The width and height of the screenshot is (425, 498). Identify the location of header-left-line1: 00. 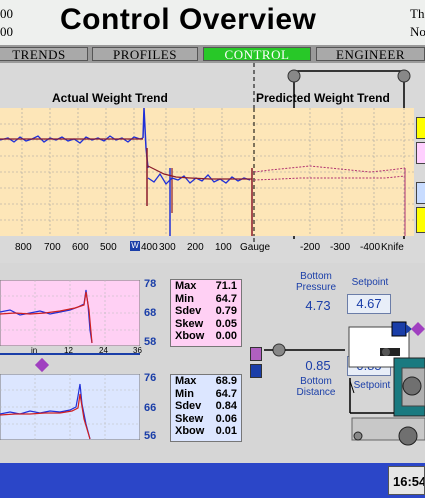
(6, 13).